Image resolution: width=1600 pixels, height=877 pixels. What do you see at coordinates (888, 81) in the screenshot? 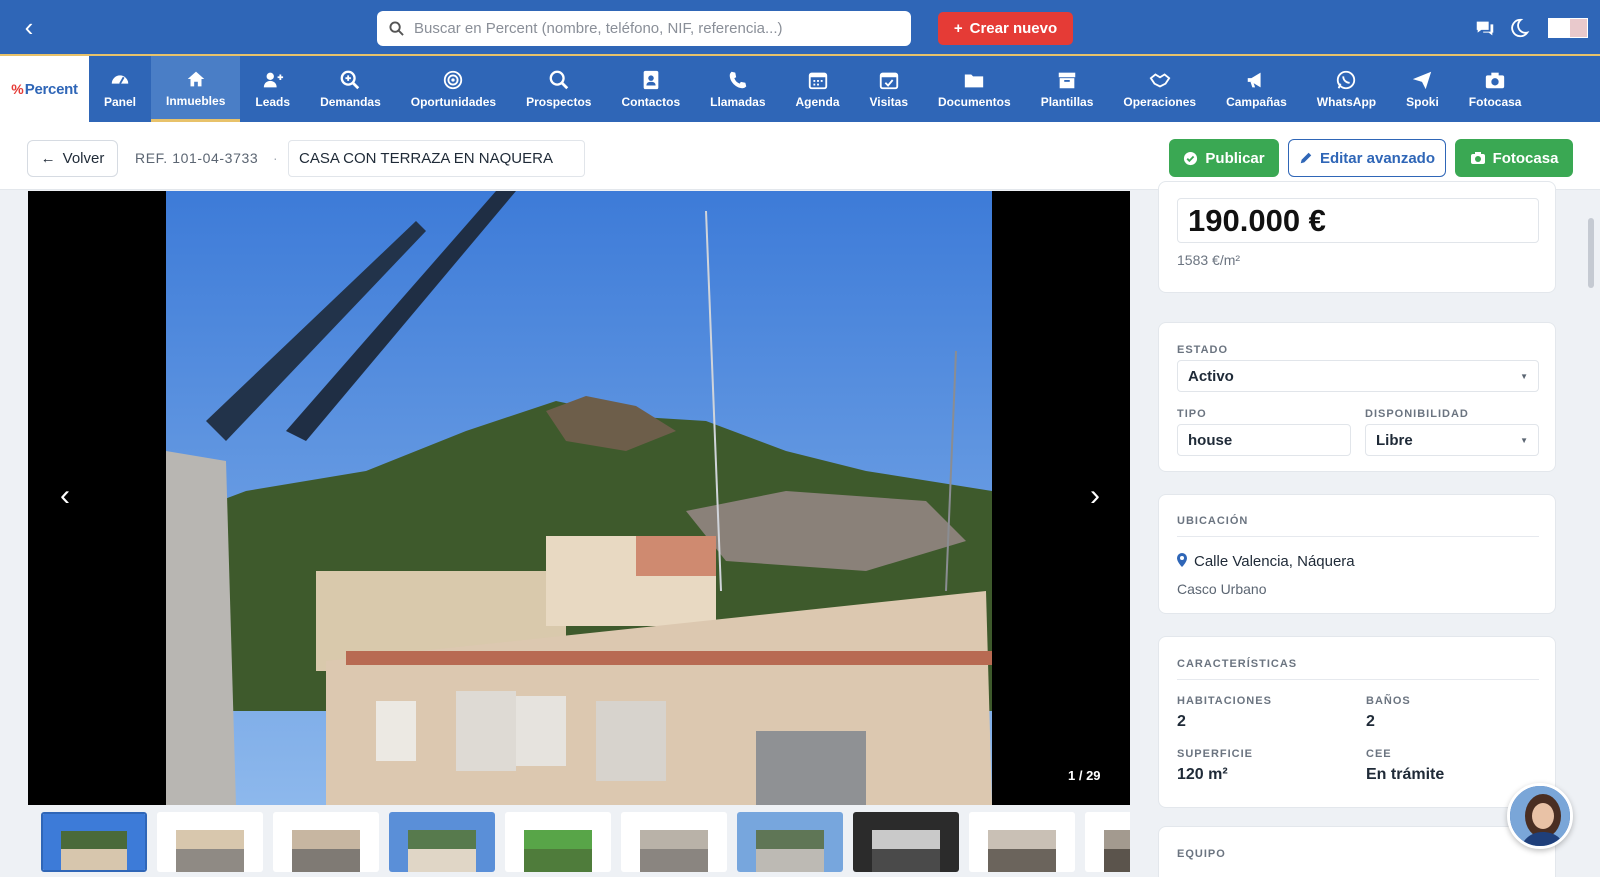
I see `calendar-check-icon` at bounding box center [888, 81].